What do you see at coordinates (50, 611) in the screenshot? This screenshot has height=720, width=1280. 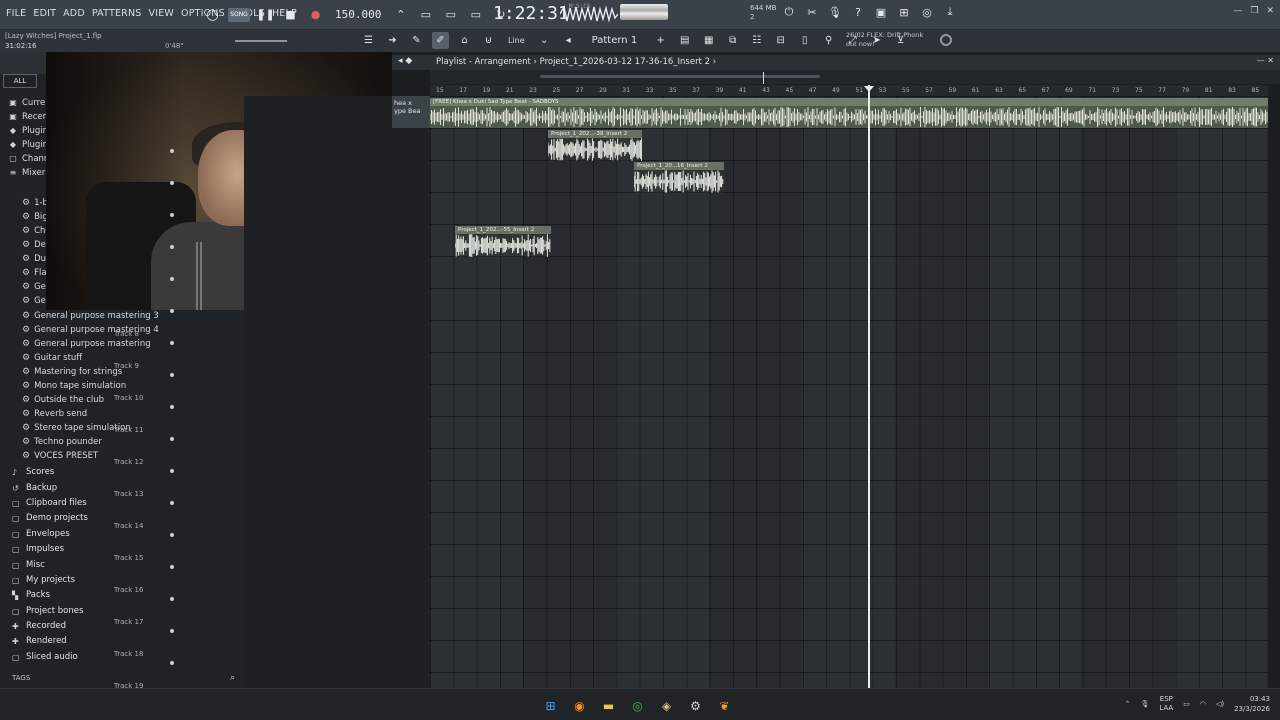 I see `folder-item: ▢ Project bones` at bounding box center [50, 611].